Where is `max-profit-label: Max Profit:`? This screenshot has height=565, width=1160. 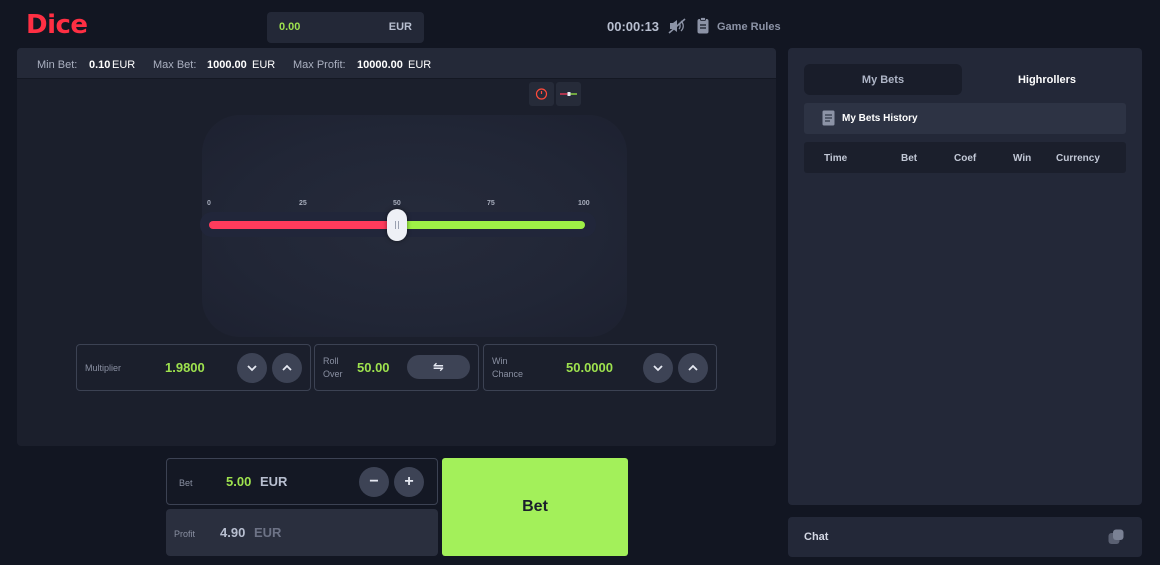
max-profit-label: Max Profit: is located at coordinates (319, 65).